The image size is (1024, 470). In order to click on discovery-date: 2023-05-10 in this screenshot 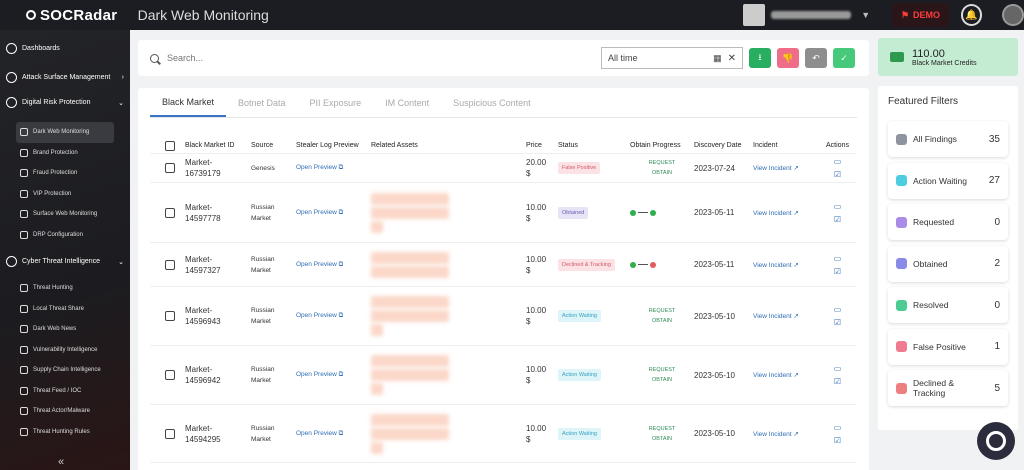, I will do `click(714, 316)`.